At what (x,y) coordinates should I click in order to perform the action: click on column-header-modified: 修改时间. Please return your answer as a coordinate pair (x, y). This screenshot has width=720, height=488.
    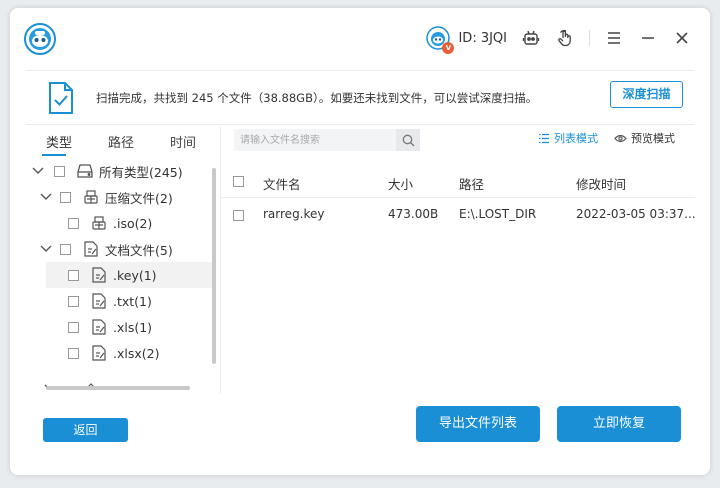
    Looking at the image, I should click on (601, 183).